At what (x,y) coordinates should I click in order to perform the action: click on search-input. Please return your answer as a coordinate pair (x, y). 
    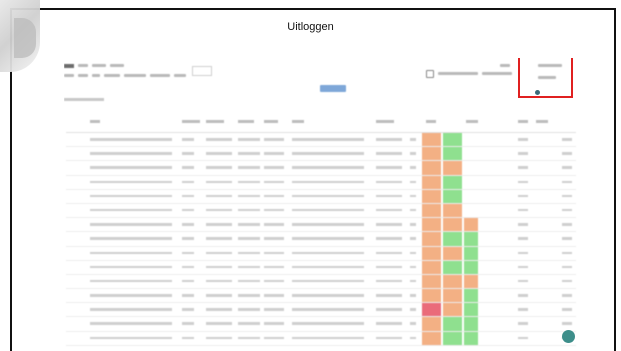
    Looking at the image, I should click on (202, 71).